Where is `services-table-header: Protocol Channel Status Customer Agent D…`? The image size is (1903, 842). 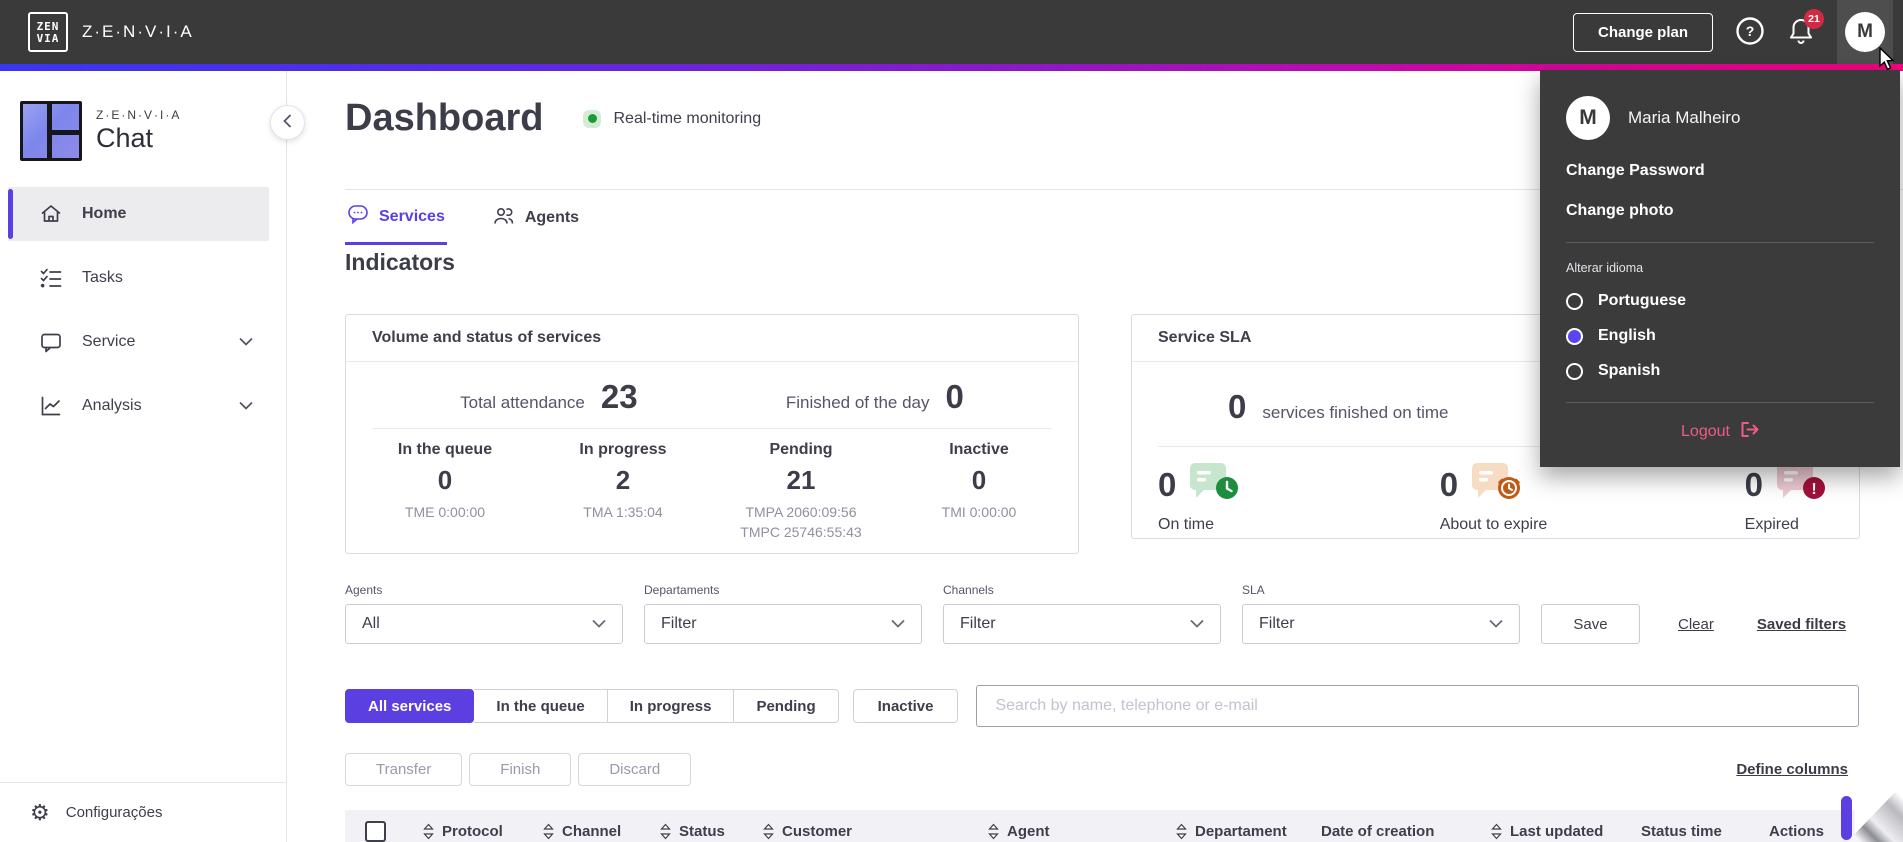 services-table-header: Protocol Channel Status Customer Agent D… is located at coordinates (1100, 826).